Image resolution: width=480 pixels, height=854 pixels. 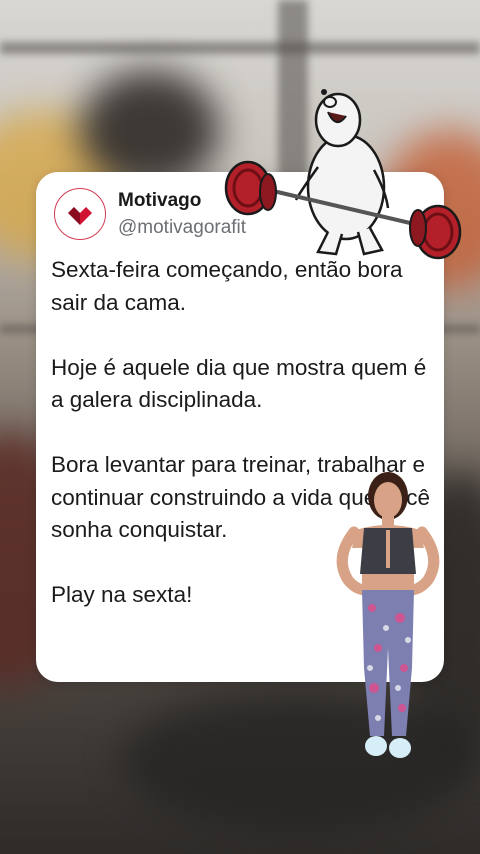 I want to click on fitness-woman-sticker, so click(x=388, y=615).